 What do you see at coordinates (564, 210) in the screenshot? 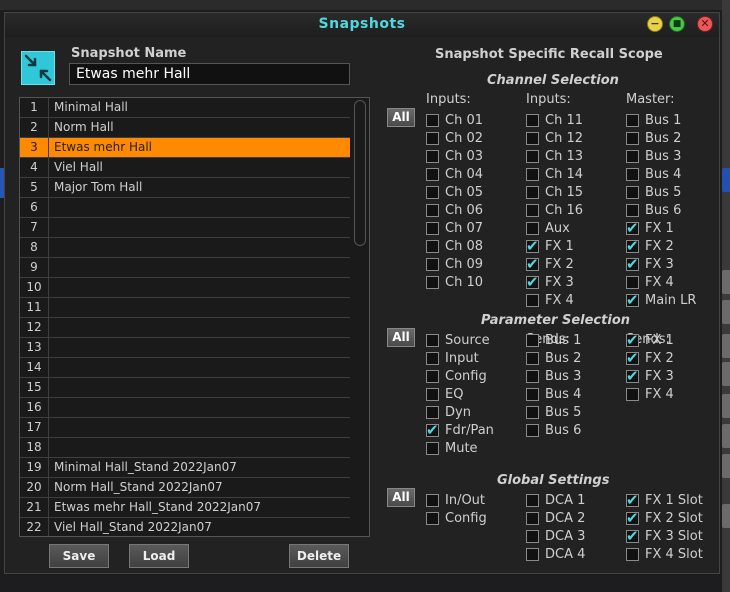
I see `checkbox-label: Ch 16` at bounding box center [564, 210].